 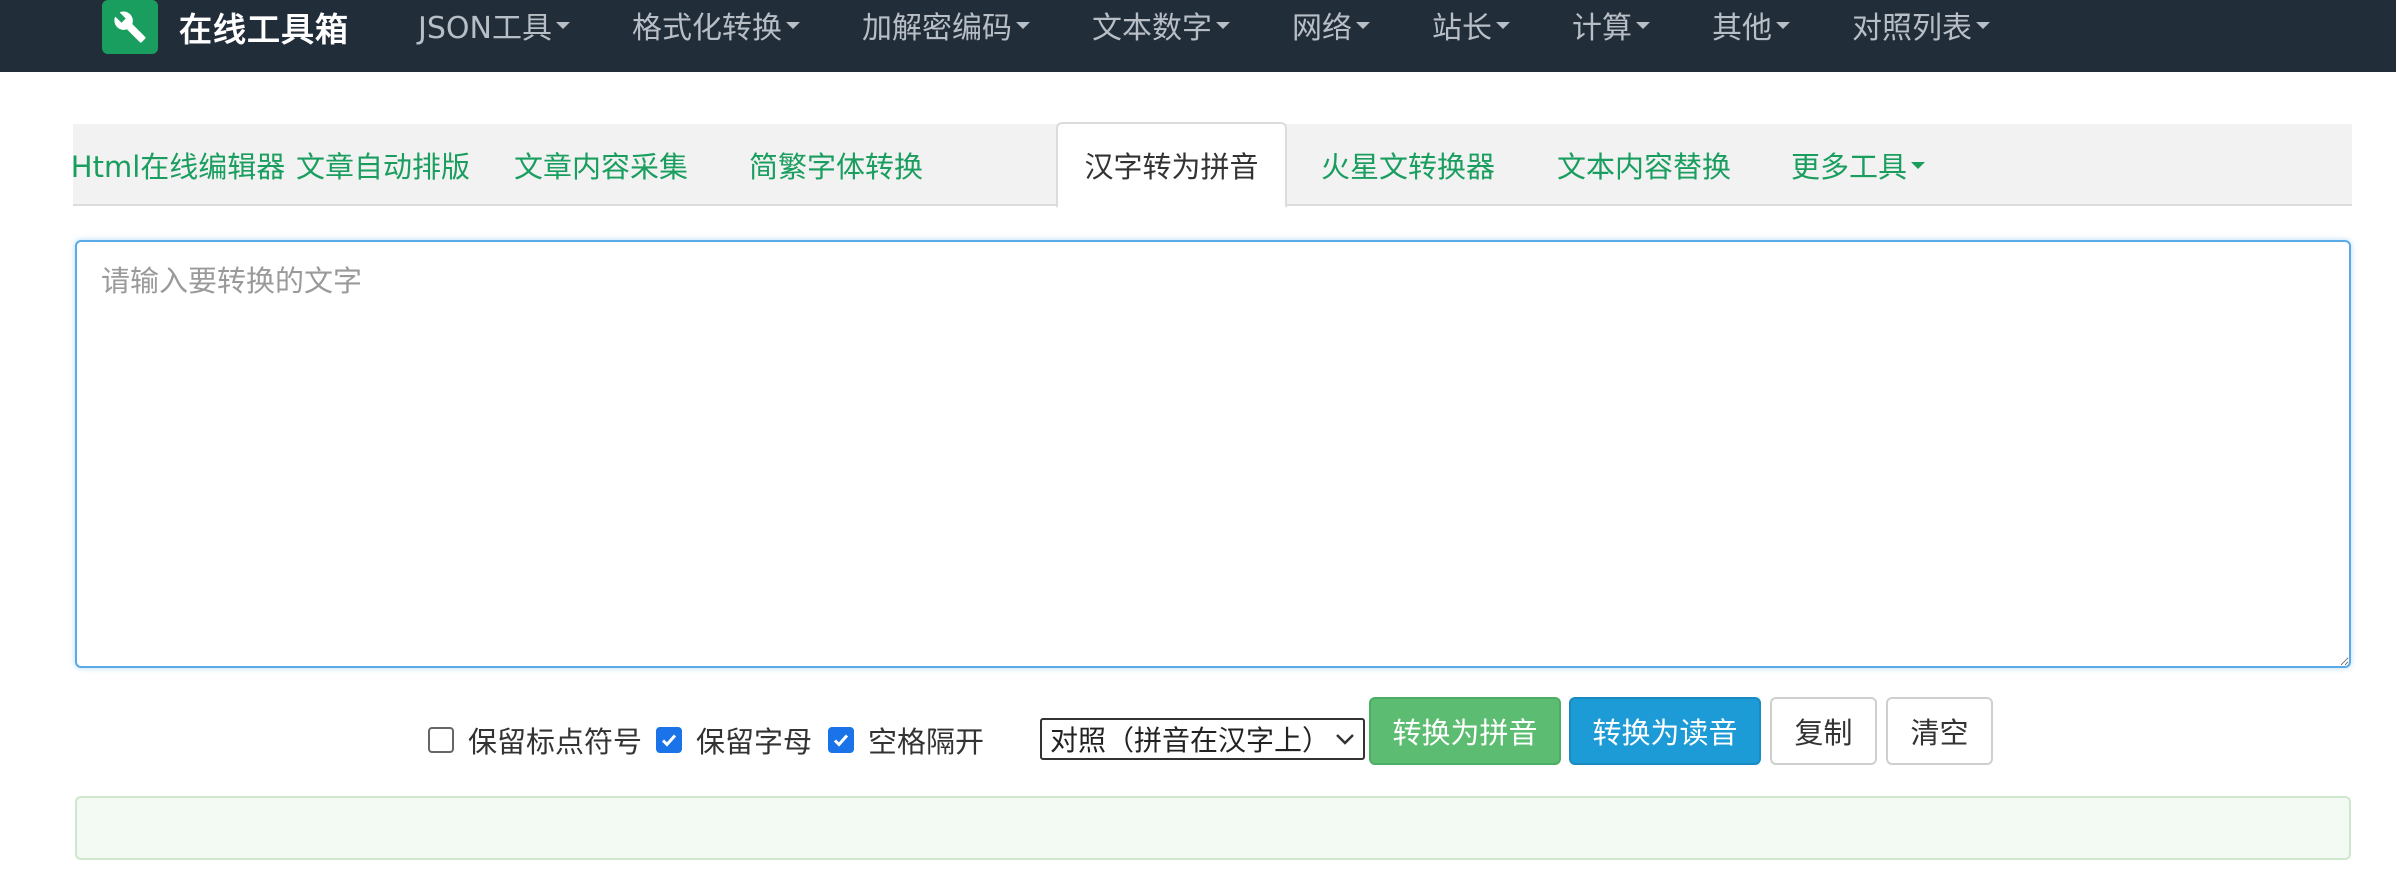 What do you see at coordinates (716, 25) in the screenshot?
I see `nav-item-format: 格式化转换` at bounding box center [716, 25].